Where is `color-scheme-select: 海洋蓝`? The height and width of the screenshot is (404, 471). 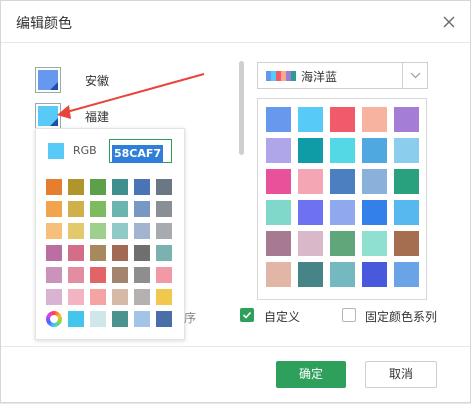
color-scheme-select: 海洋蓝 is located at coordinates (342, 75).